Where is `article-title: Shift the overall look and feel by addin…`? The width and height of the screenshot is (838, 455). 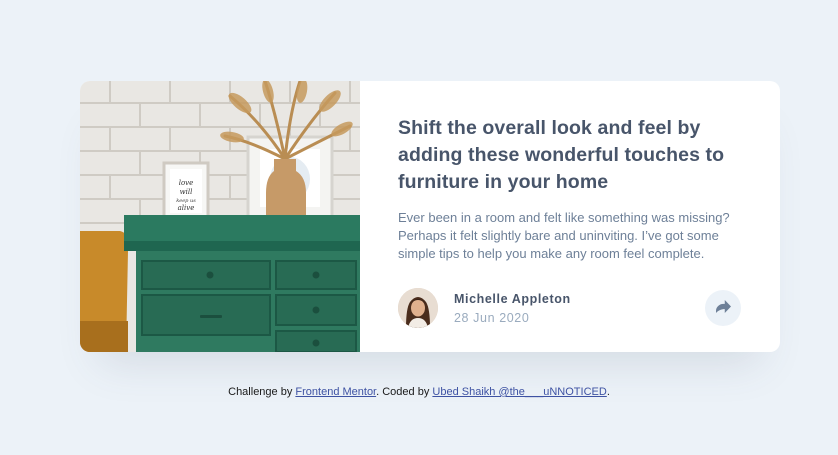 article-title: Shift the overall look and feel by addin… is located at coordinates (569, 155).